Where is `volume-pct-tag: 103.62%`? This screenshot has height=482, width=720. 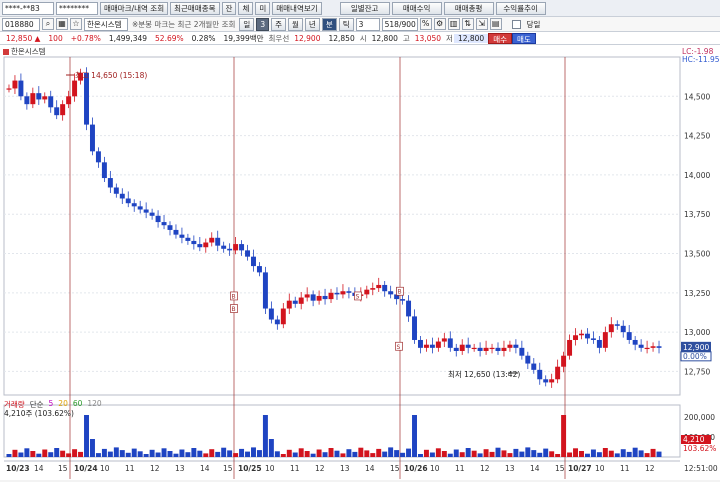
volume-pct-tag: 103.62% is located at coordinates (699, 448).